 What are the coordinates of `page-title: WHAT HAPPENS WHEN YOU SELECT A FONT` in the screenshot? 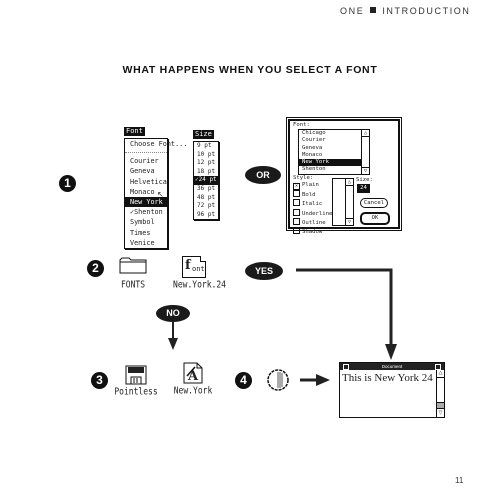 It's located at (250, 70).